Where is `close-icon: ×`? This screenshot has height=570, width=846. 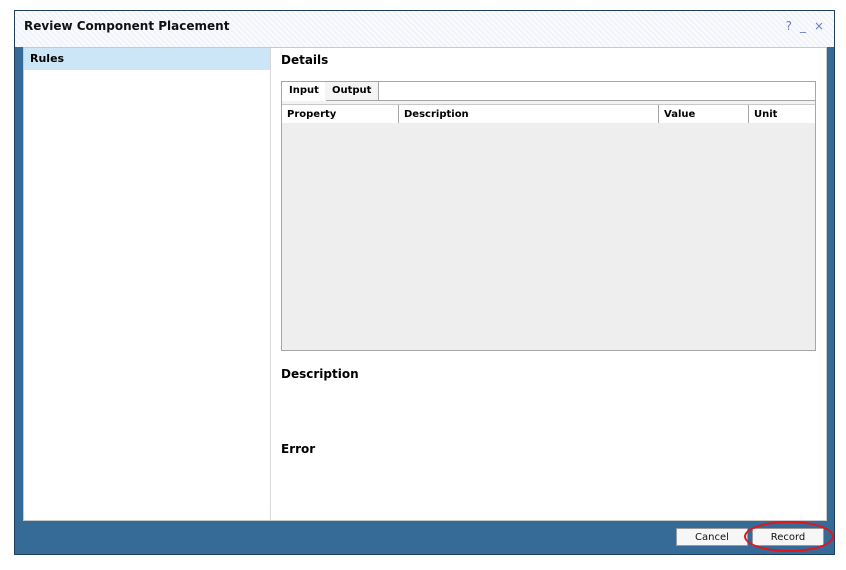 close-icon: × is located at coordinates (819, 26).